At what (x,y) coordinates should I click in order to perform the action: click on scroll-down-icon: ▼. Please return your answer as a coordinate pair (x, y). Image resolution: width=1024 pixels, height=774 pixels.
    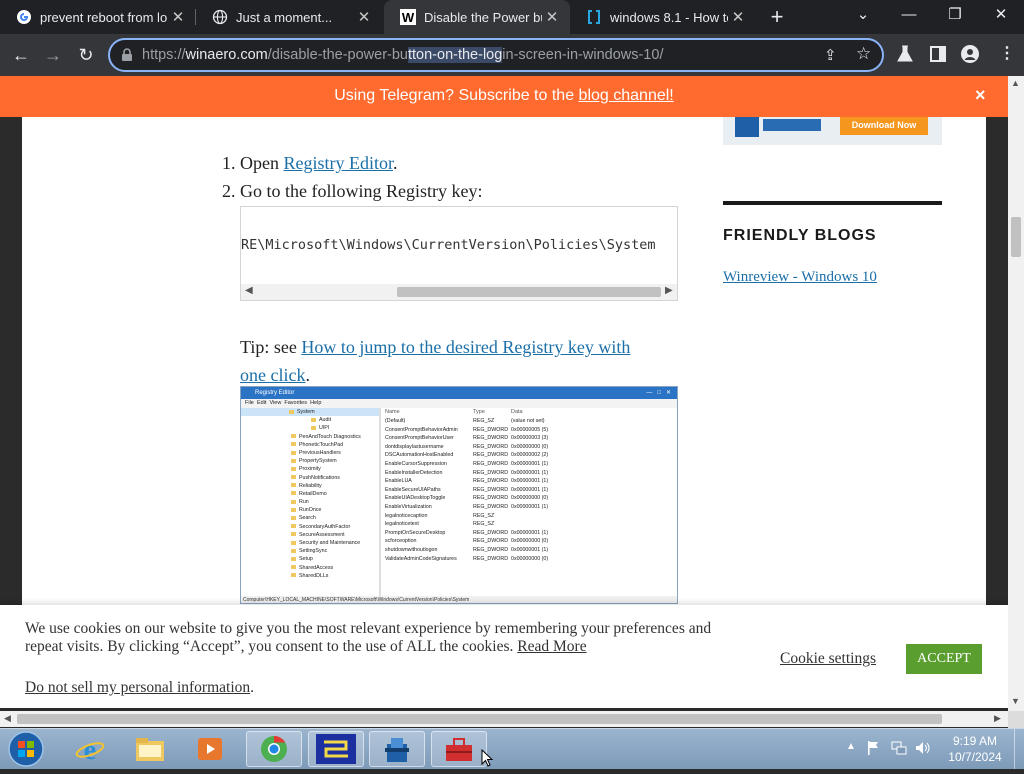
    Looking at the image, I should click on (1015, 701).